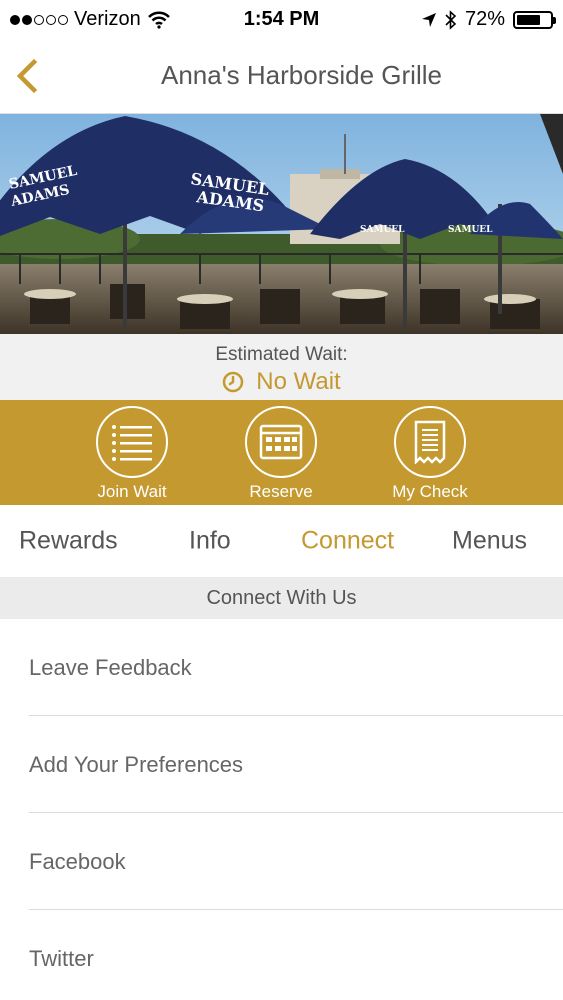  I want to click on umbrella-logo-text-5: SAMUEL, so click(382, 230).